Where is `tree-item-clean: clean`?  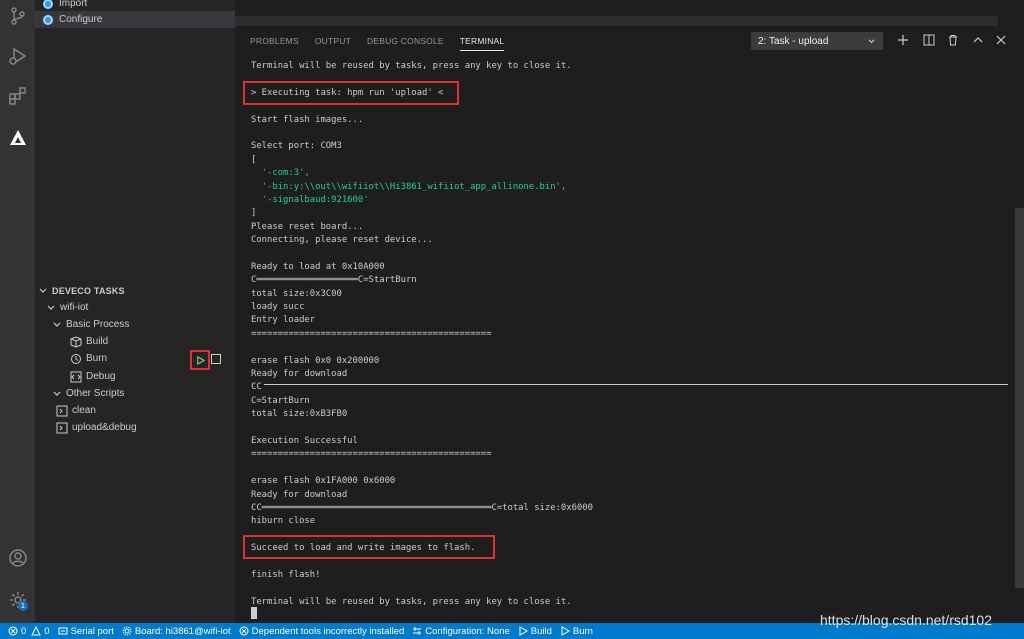
tree-item-clean: clean is located at coordinates (135, 410).